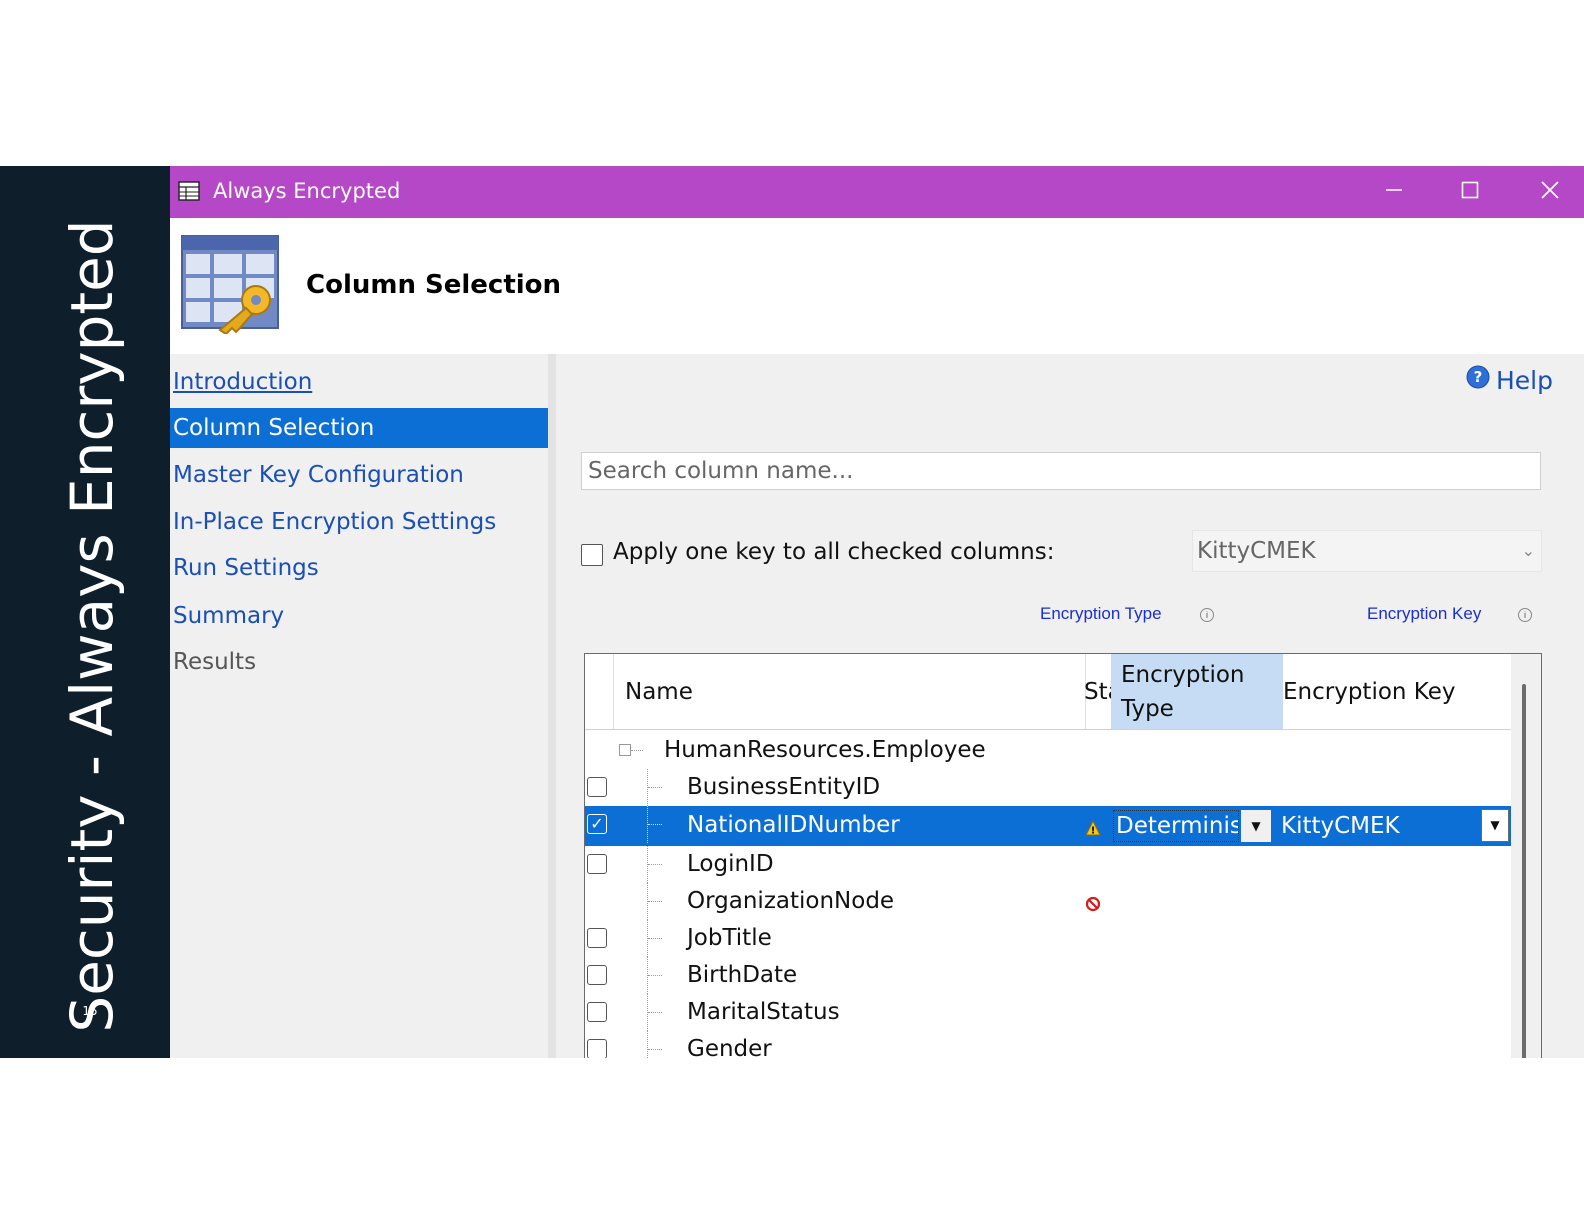  I want to click on close-icon, so click(1550, 192).